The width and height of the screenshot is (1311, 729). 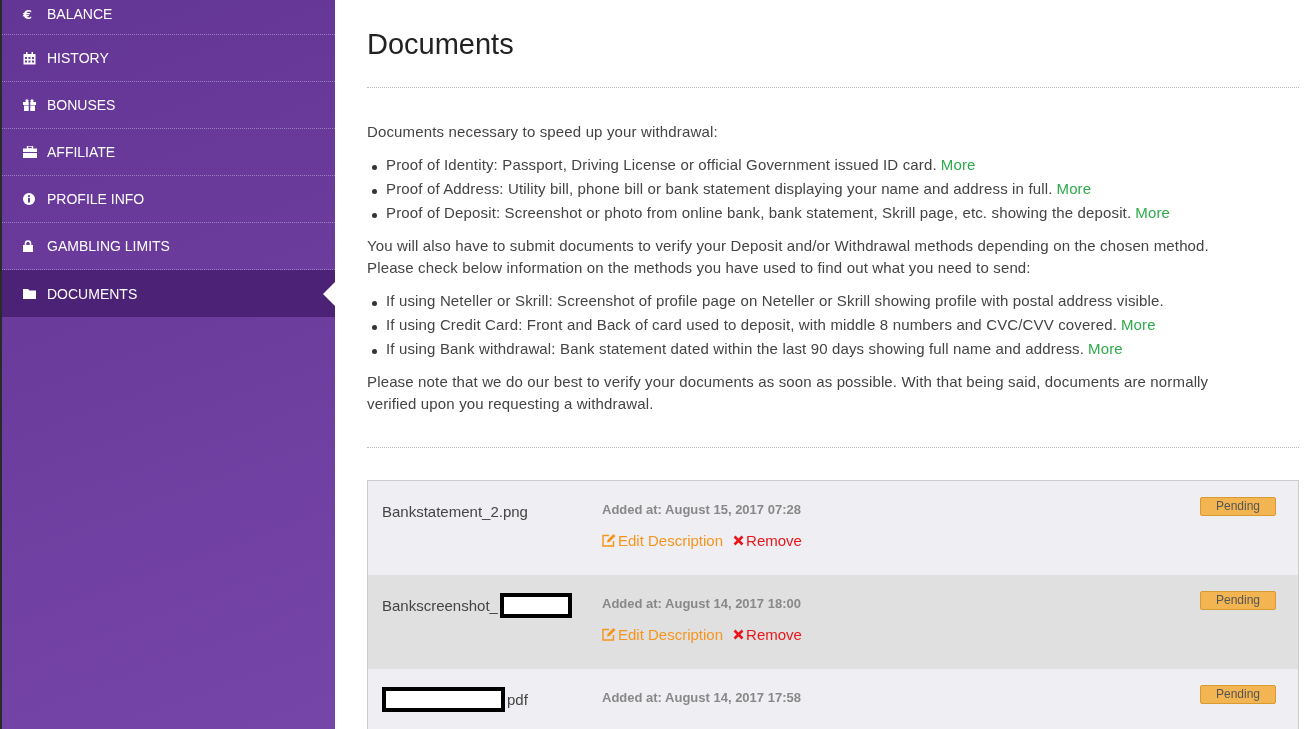 I want to click on page-title: Documents, so click(x=441, y=44).